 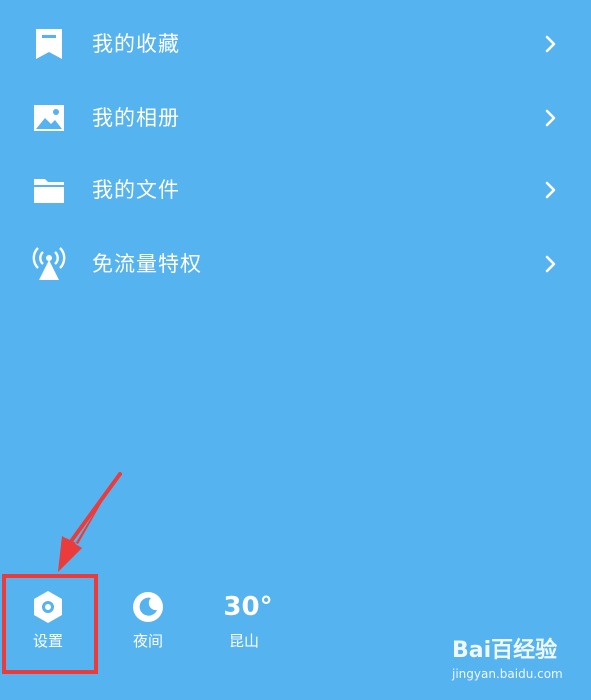 What do you see at coordinates (48, 607) in the screenshot?
I see `gear-icon` at bounding box center [48, 607].